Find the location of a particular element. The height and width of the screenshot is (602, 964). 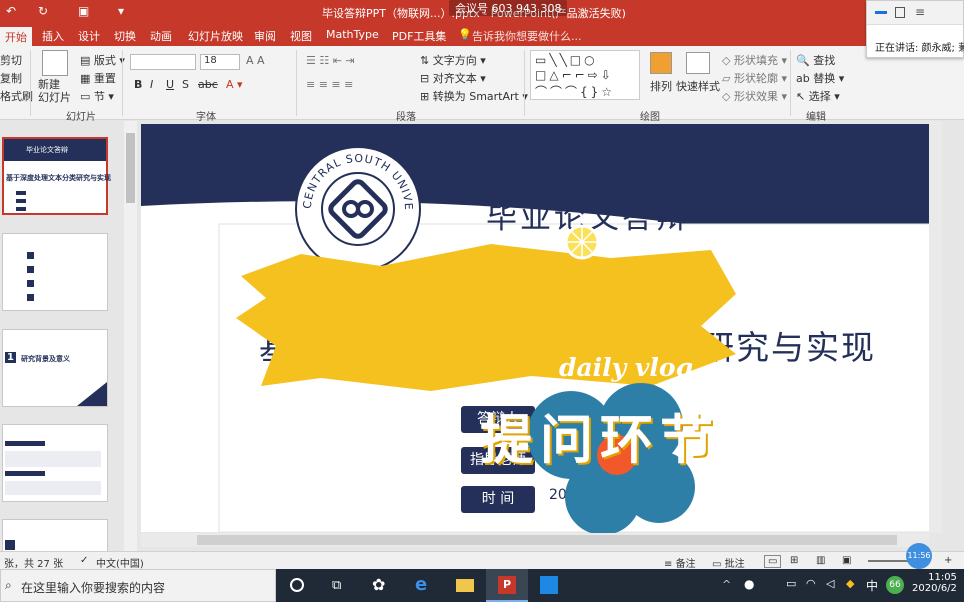

meeting-app-icon is located at coordinates (549, 585).